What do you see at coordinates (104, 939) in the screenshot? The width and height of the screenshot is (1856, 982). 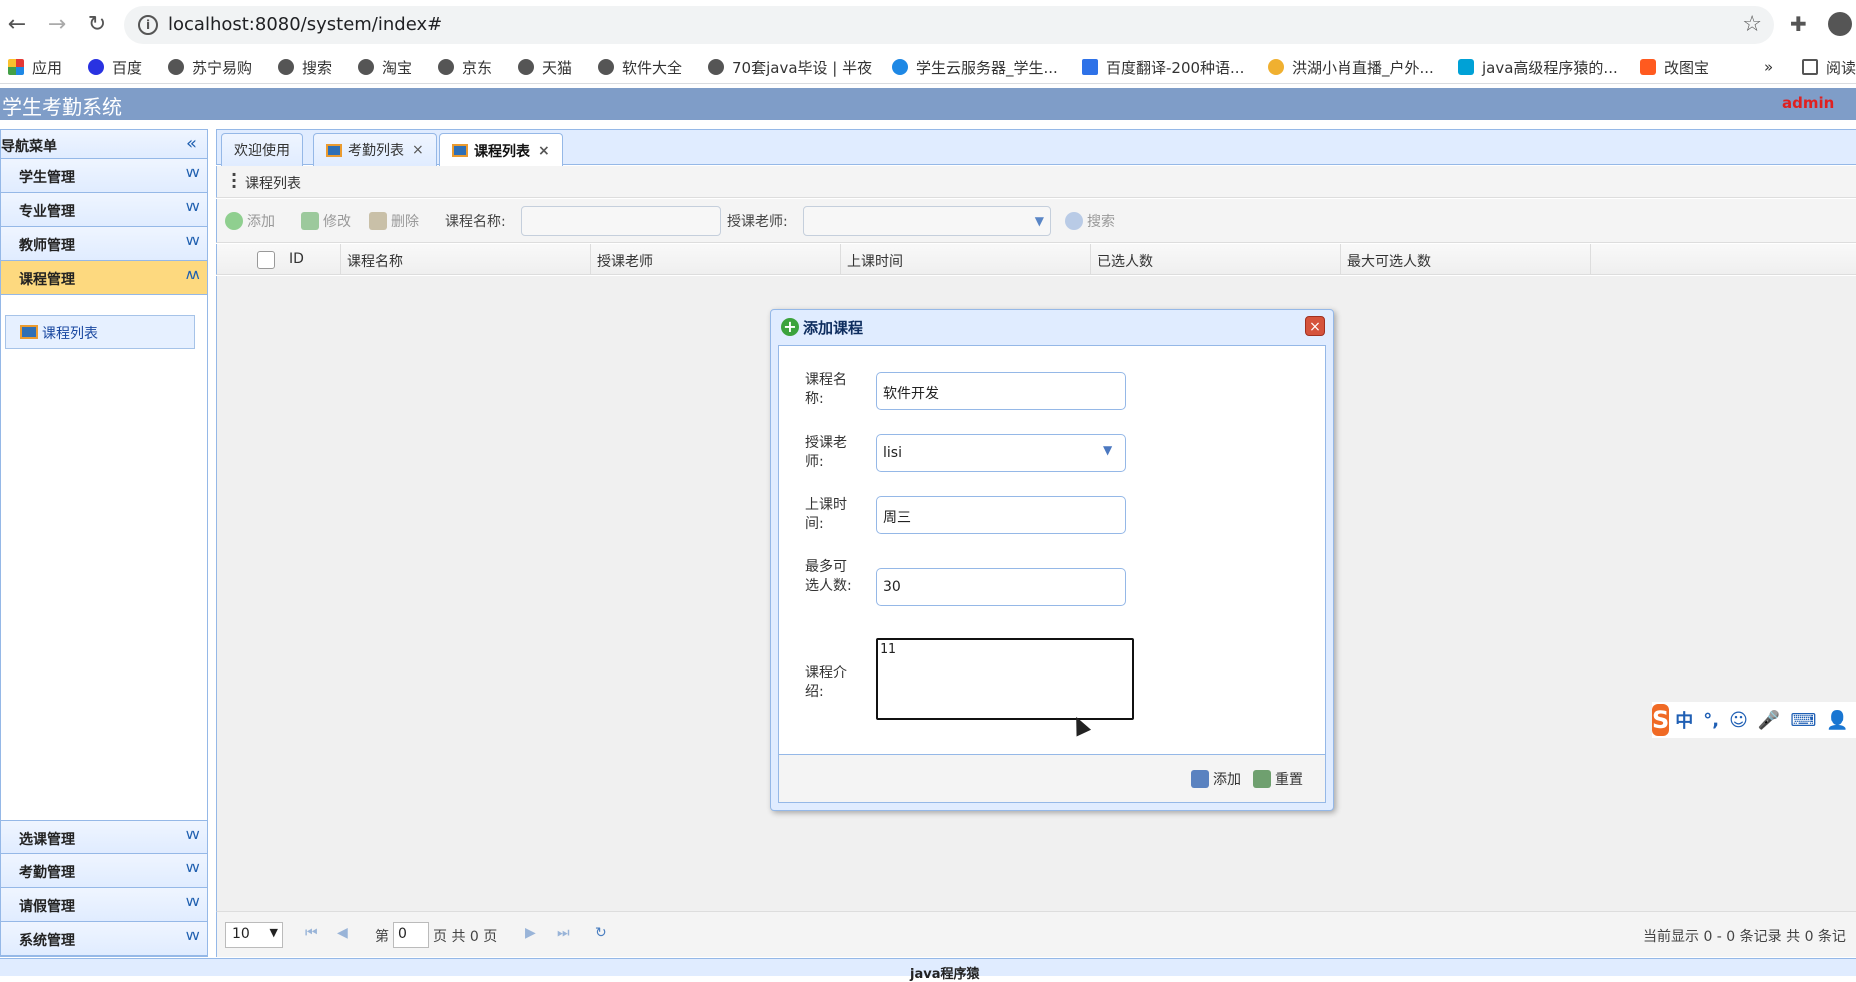 I see `menu-system: 系统管理 ∨∨` at bounding box center [104, 939].